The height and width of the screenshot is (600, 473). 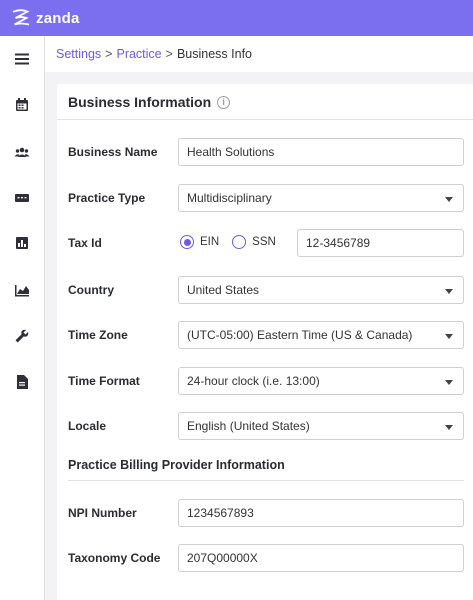 I want to click on time-format-select: 24-hour clock (i.e. 13:00), so click(x=321, y=381).